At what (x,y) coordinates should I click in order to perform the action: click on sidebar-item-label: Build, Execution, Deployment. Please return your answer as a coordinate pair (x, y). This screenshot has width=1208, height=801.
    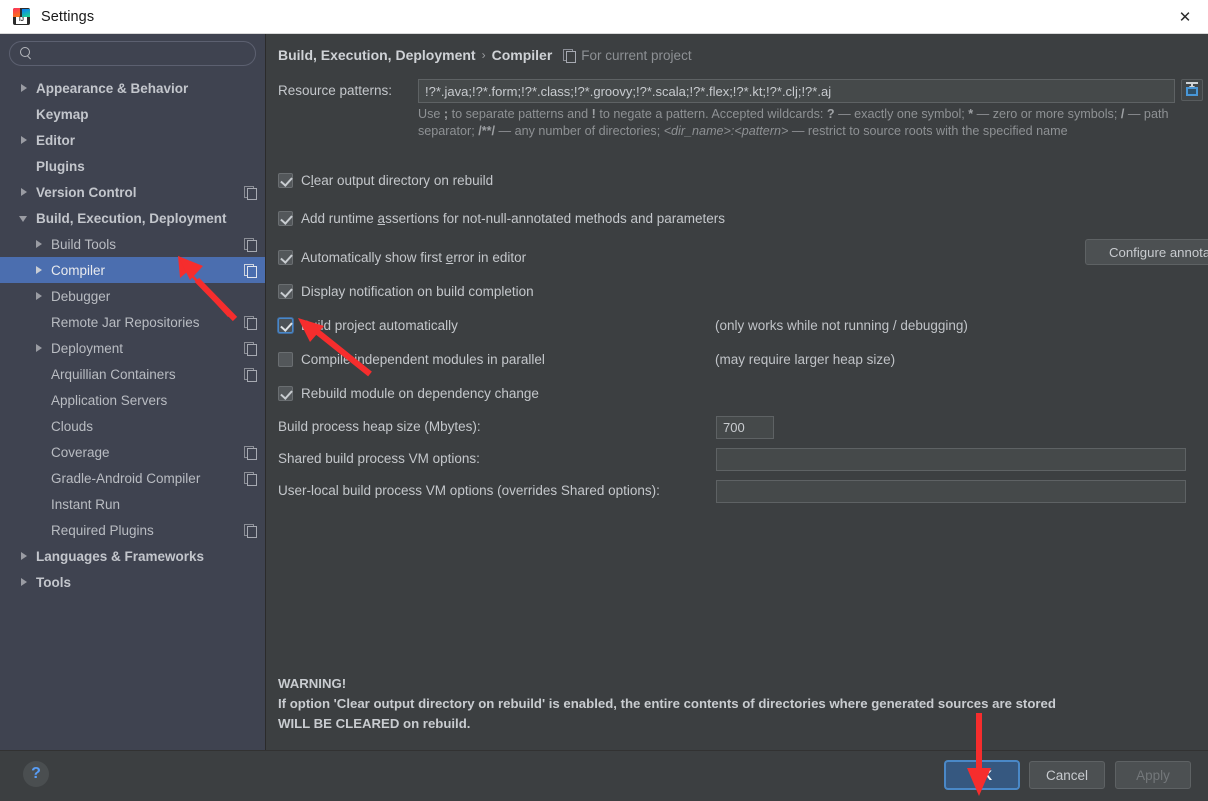
    Looking at the image, I should click on (131, 218).